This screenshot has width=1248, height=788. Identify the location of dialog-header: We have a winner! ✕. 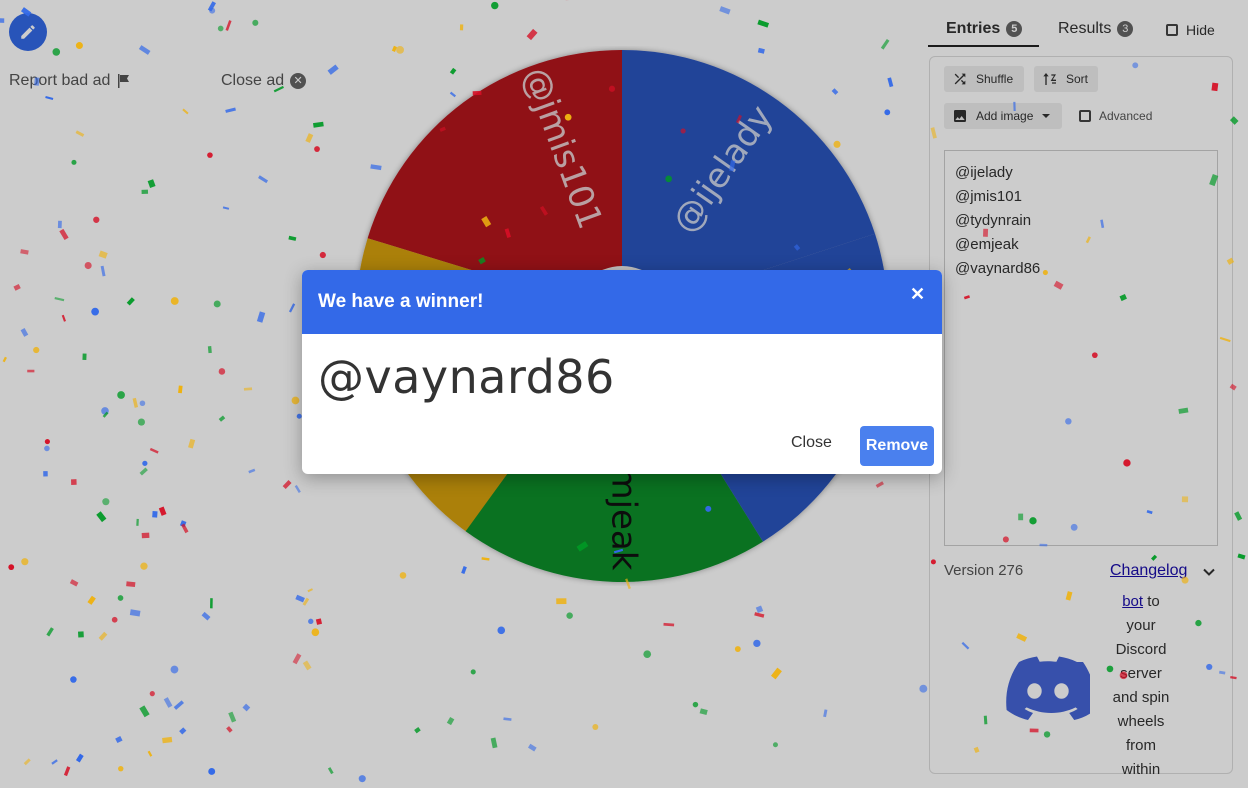
(622, 302).